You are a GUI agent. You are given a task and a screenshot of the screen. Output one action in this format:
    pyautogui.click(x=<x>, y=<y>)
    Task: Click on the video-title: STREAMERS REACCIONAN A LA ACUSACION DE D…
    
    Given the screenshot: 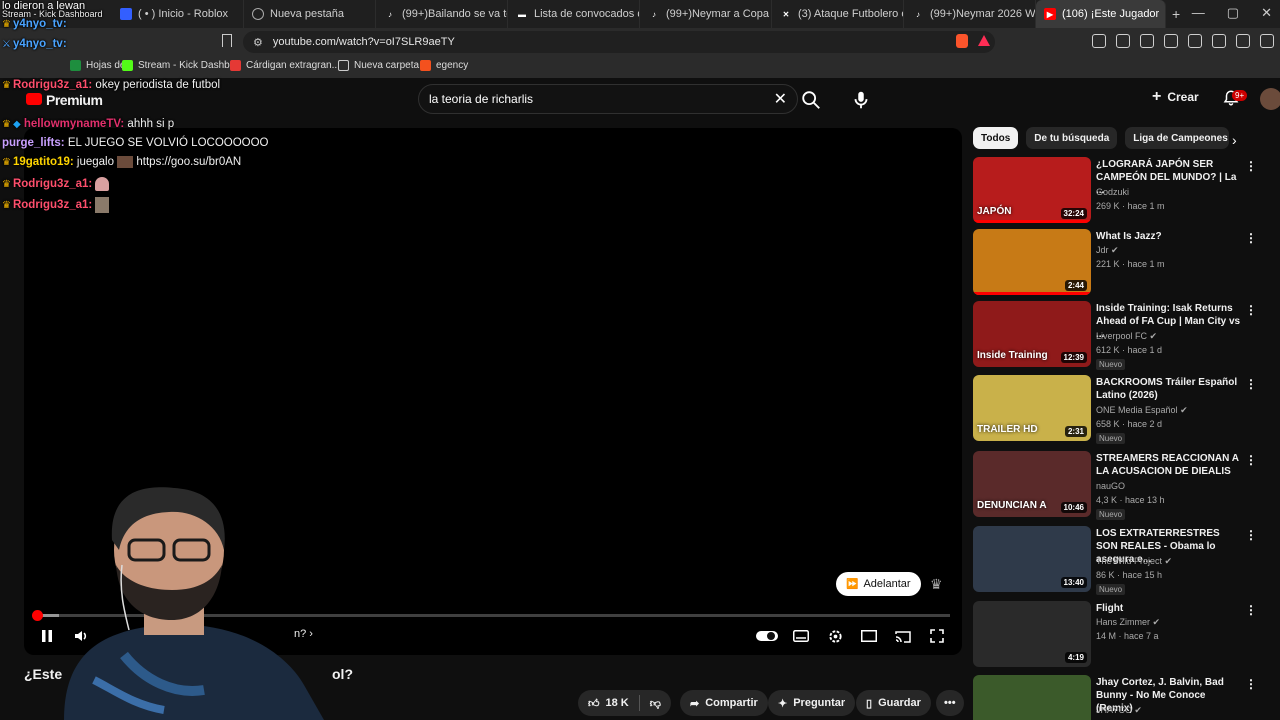 What is the action you would take?
    pyautogui.click(x=1168, y=465)
    